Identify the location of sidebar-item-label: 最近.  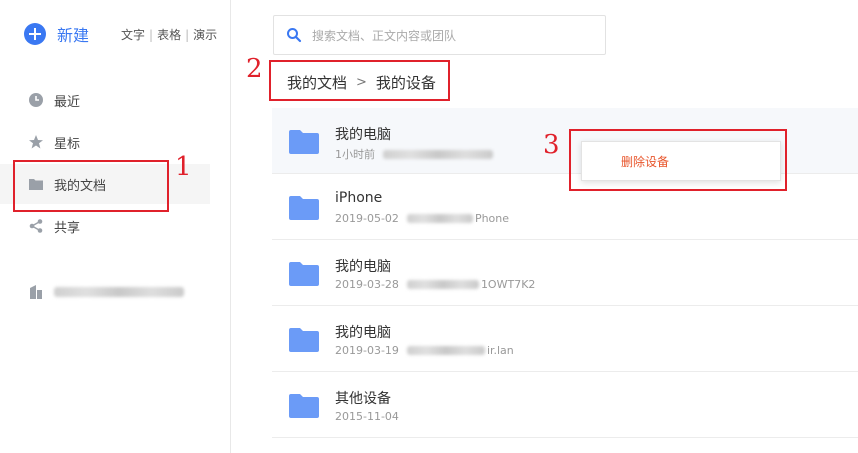
(67, 102).